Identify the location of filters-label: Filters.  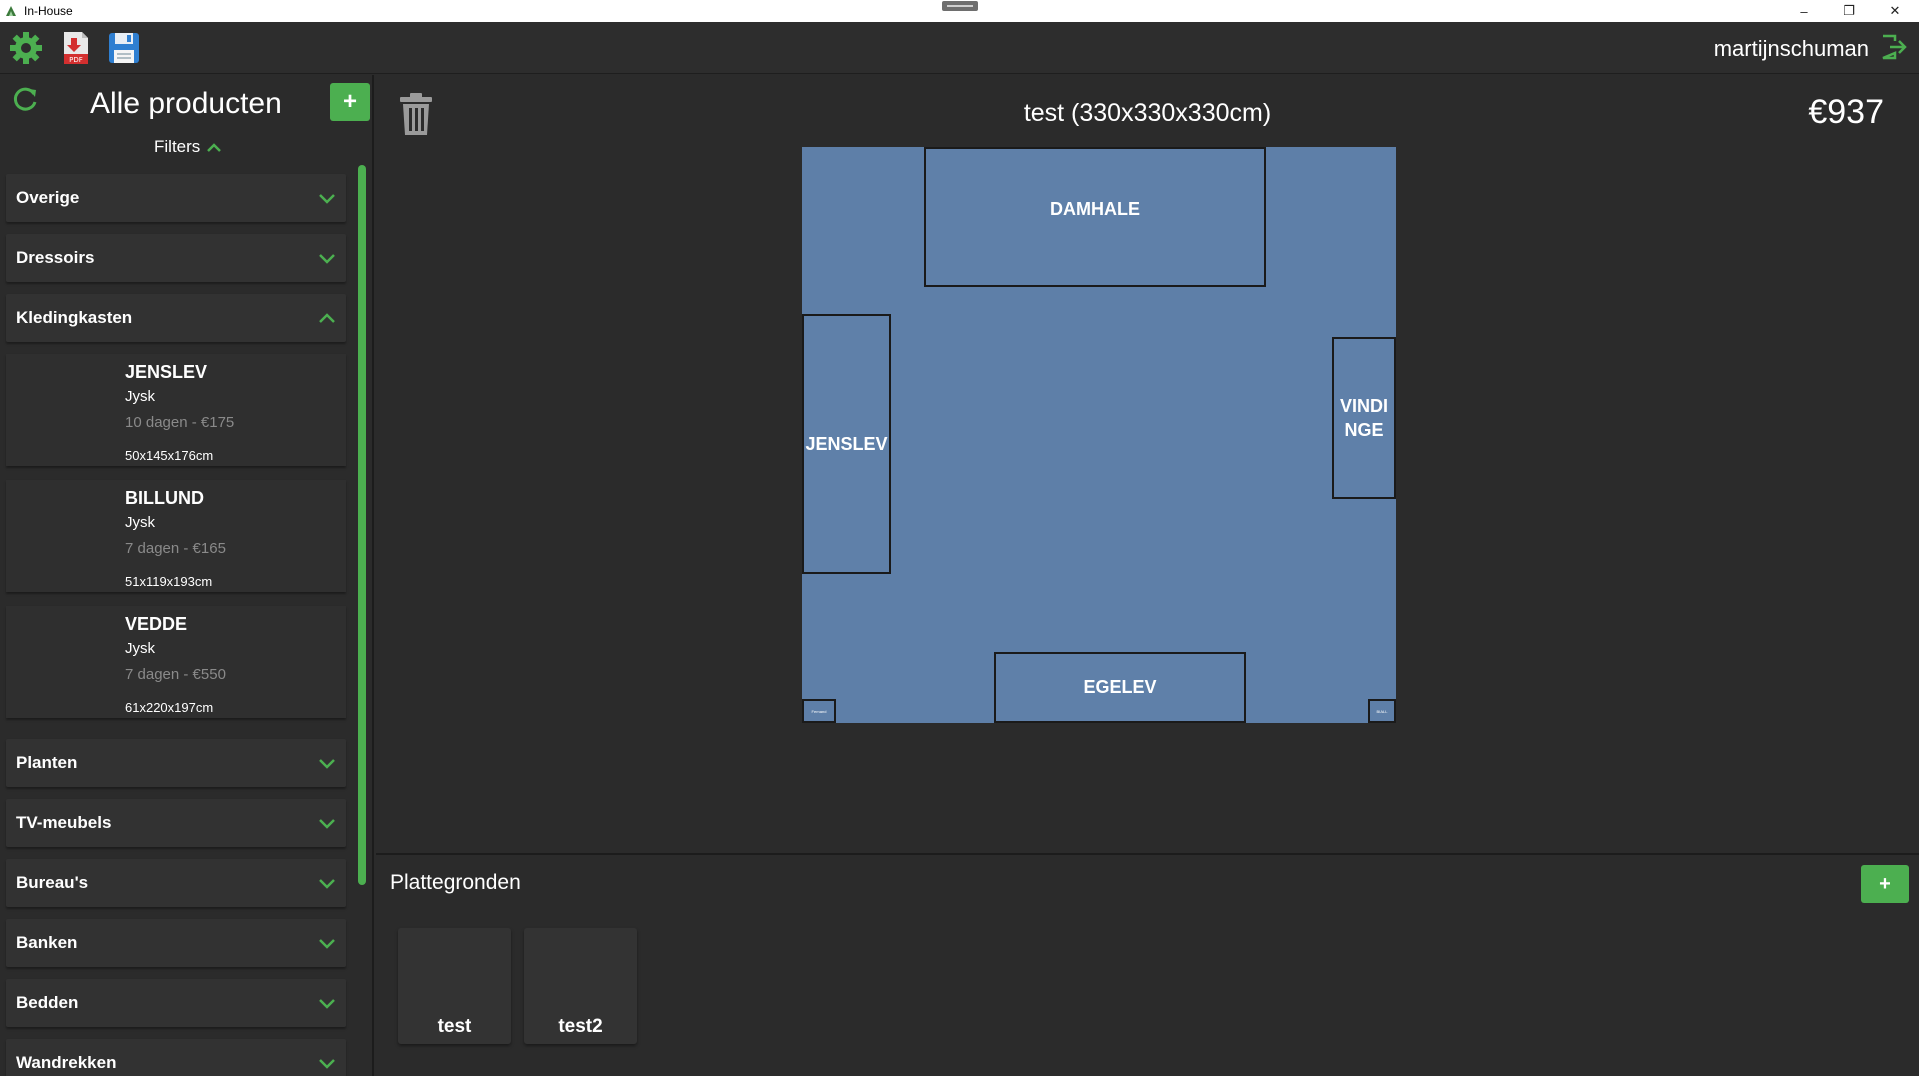
(177, 146).